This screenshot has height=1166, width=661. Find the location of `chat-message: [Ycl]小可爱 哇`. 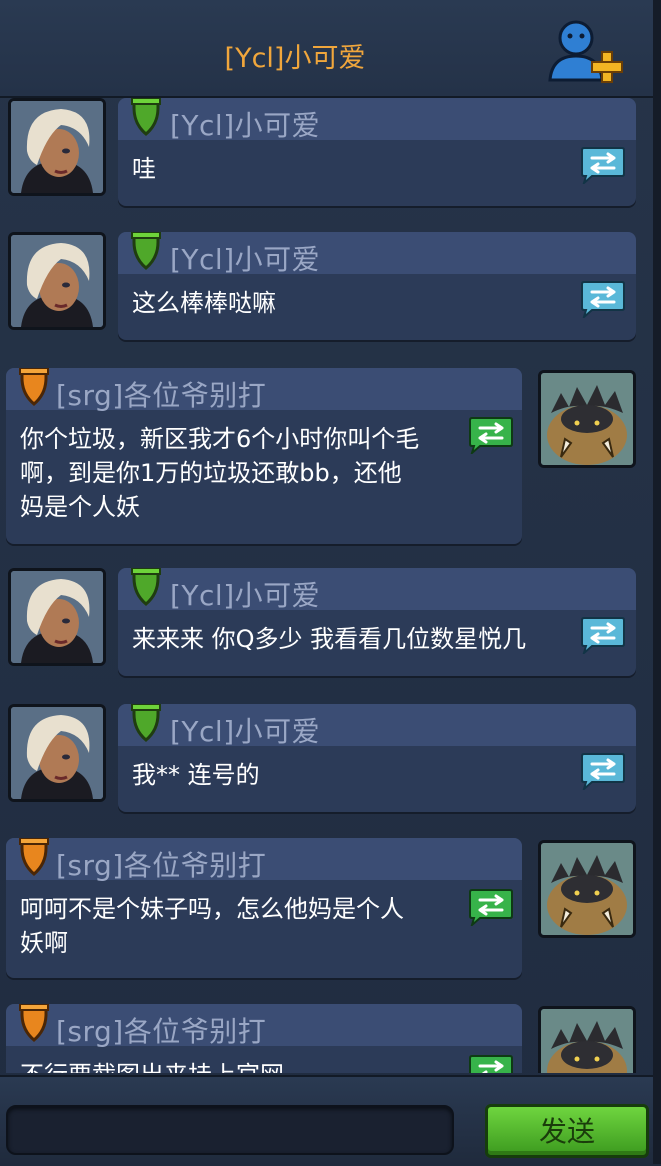

chat-message: [Ycl]小可爱 哇 is located at coordinates (330, 154).